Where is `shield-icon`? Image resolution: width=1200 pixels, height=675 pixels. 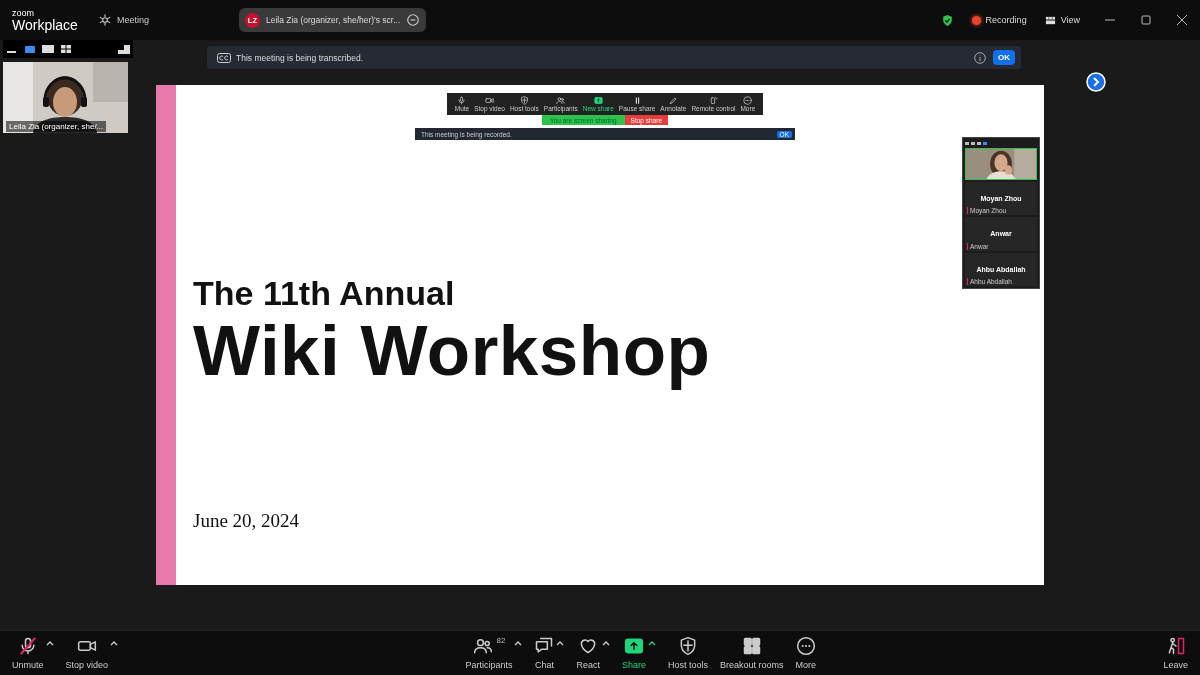 shield-icon is located at coordinates (524, 100).